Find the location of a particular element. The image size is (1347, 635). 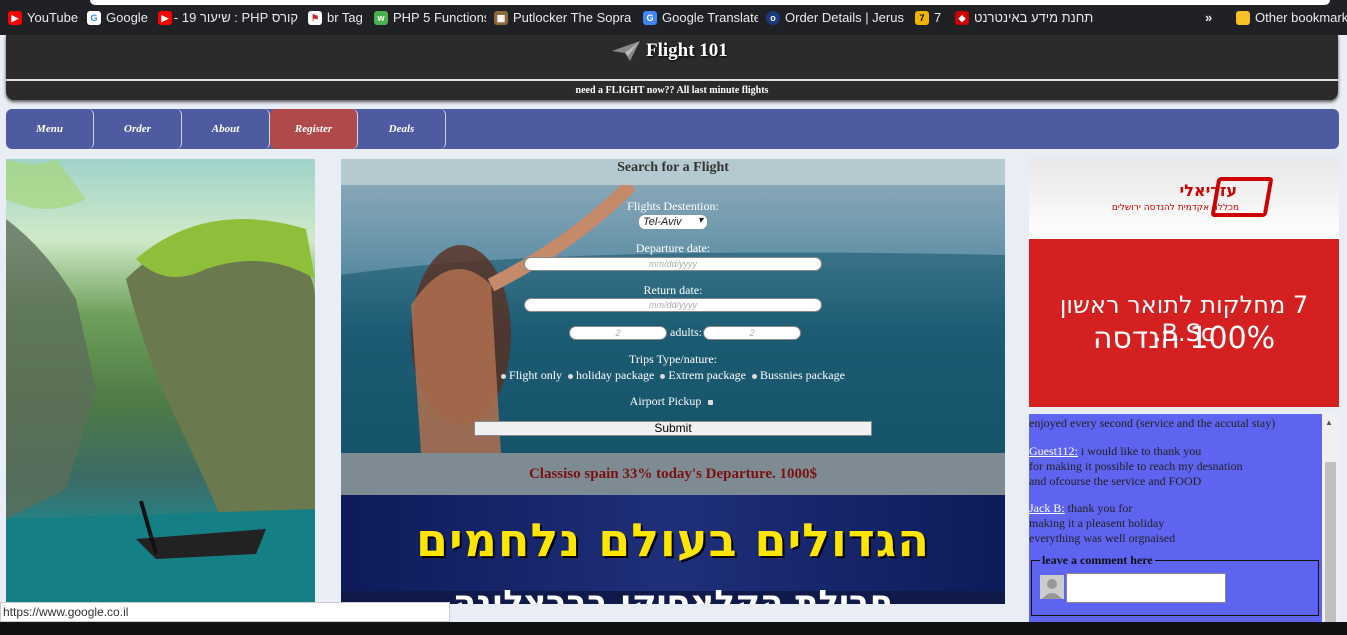

bookmark-br-tag: ⚑ br Tag is located at coordinates (338, 18).